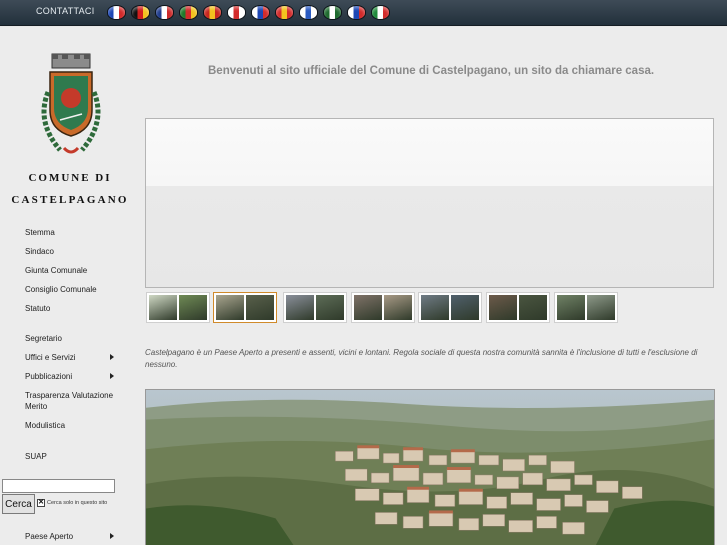  I want to click on top-bar: CONTATTACI, so click(363, 13).